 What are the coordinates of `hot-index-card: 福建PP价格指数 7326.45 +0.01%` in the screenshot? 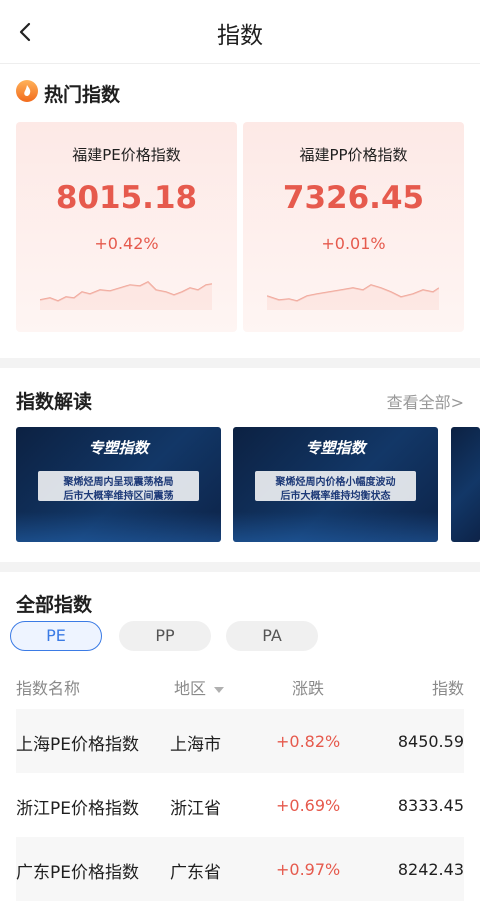 It's located at (353, 227).